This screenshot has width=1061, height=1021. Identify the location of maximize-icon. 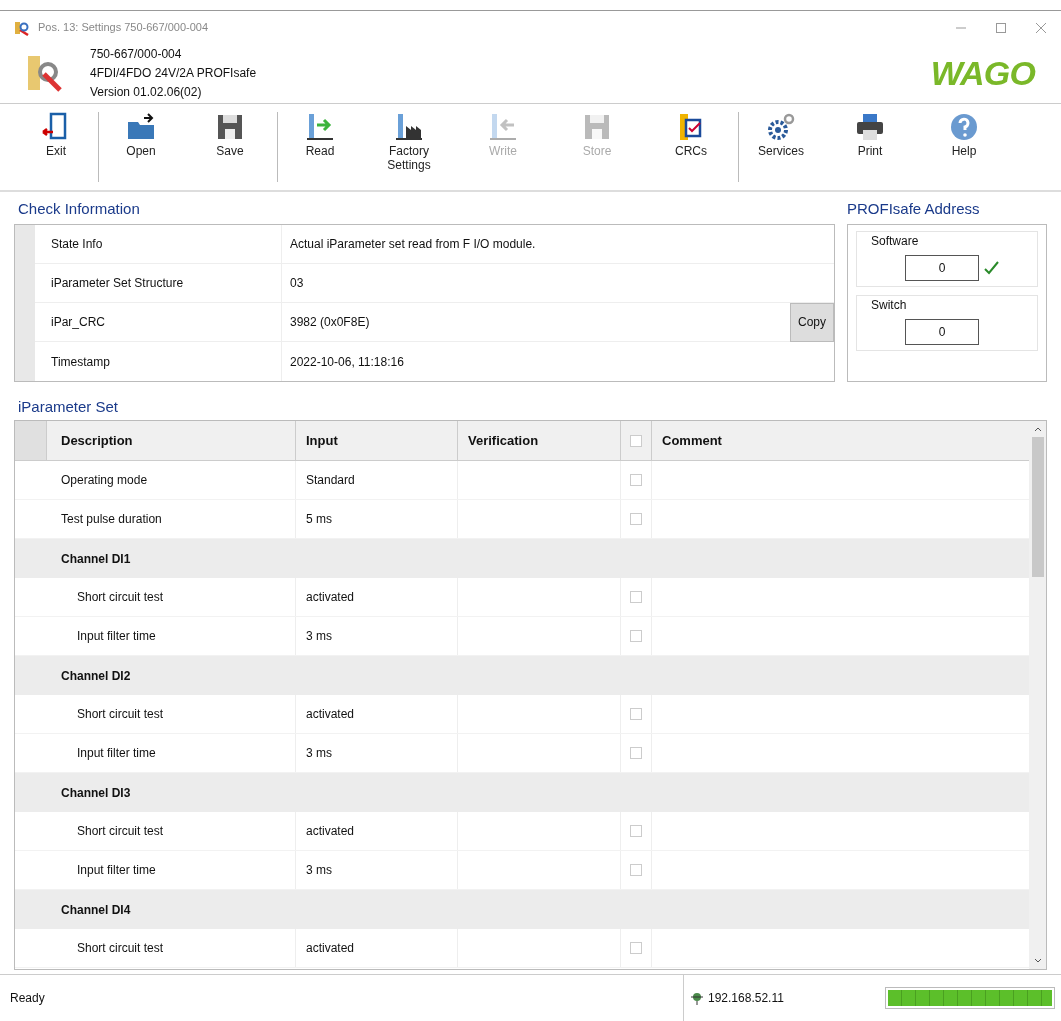
(1001, 27).